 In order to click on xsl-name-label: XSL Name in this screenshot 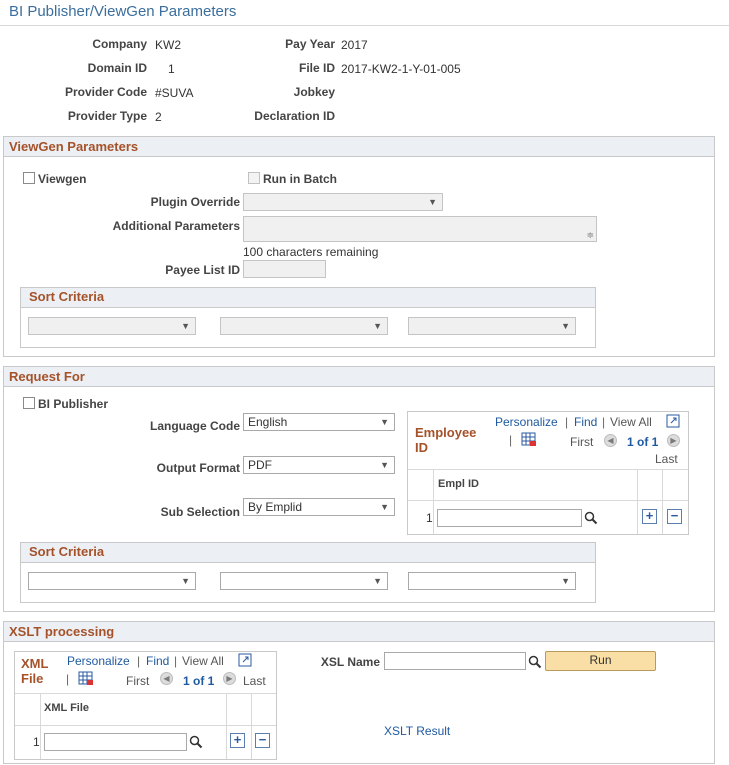, I will do `click(350, 662)`.